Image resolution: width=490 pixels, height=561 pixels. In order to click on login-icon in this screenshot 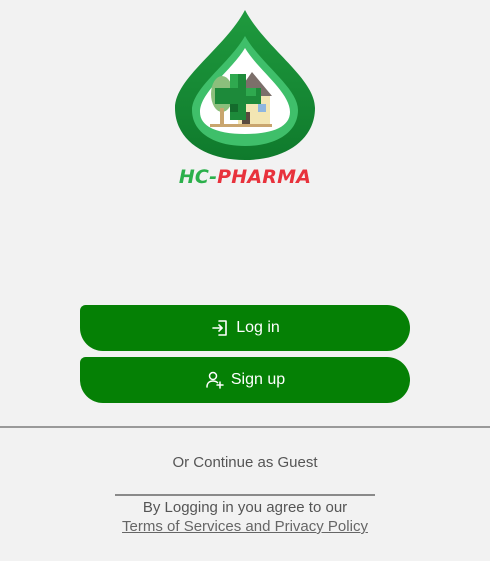, I will do `click(220, 328)`.